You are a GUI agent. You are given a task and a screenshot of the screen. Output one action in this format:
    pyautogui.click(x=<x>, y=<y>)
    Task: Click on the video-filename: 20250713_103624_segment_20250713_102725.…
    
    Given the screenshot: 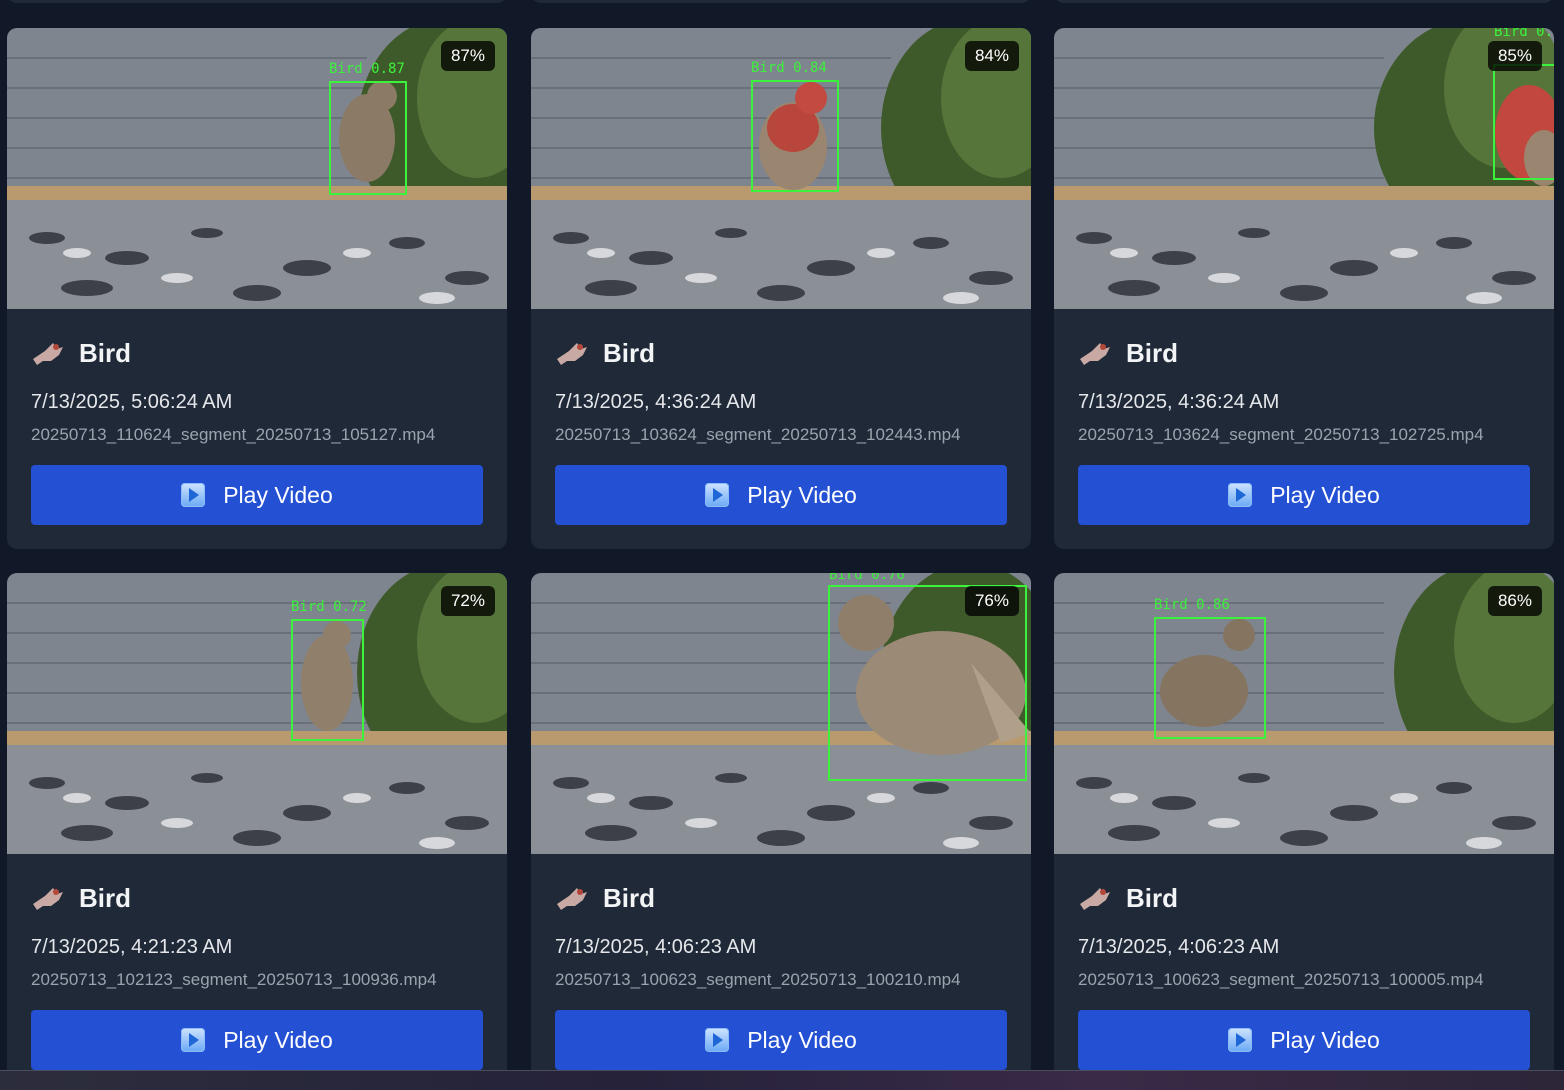 What is the action you would take?
    pyautogui.click(x=1281, y=434)
    